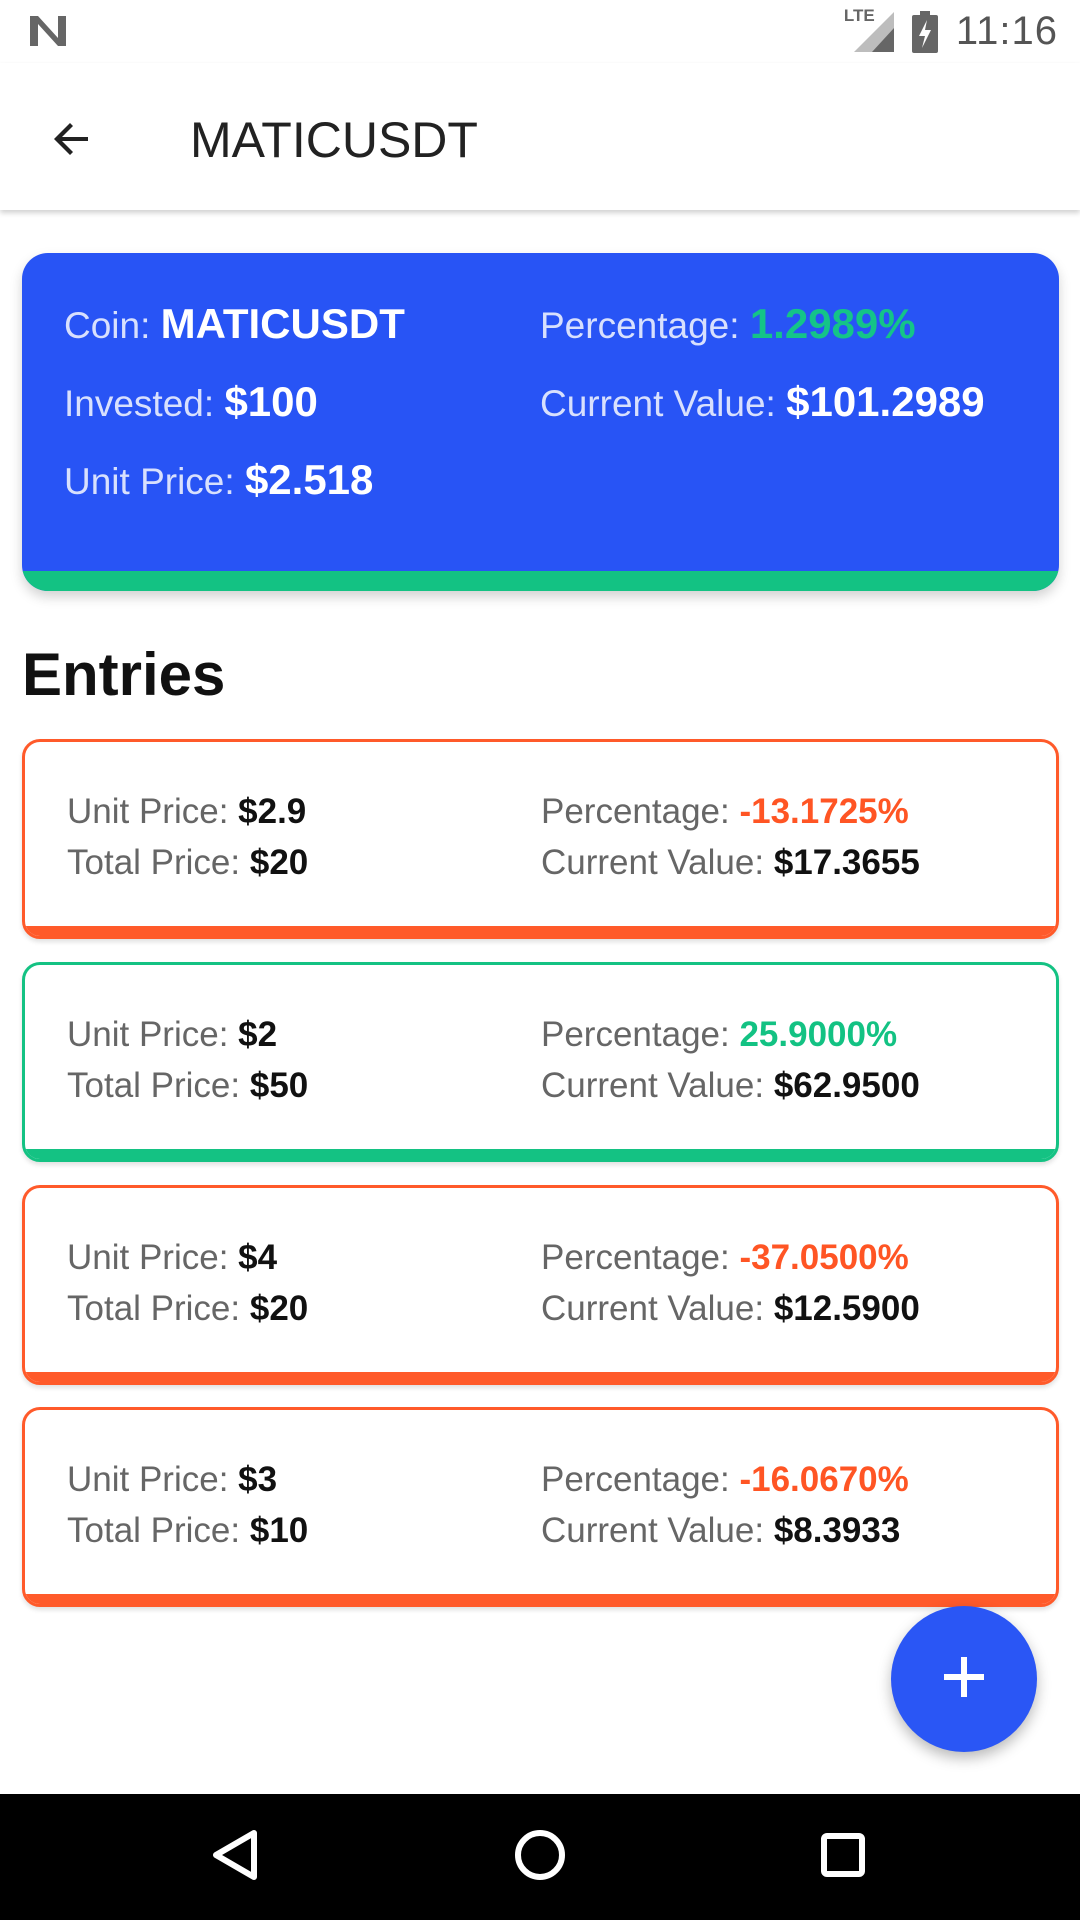 The height and width of the screenshot is (1920, 1080). I want to click on nav-back-icon, so click(235, 1857).